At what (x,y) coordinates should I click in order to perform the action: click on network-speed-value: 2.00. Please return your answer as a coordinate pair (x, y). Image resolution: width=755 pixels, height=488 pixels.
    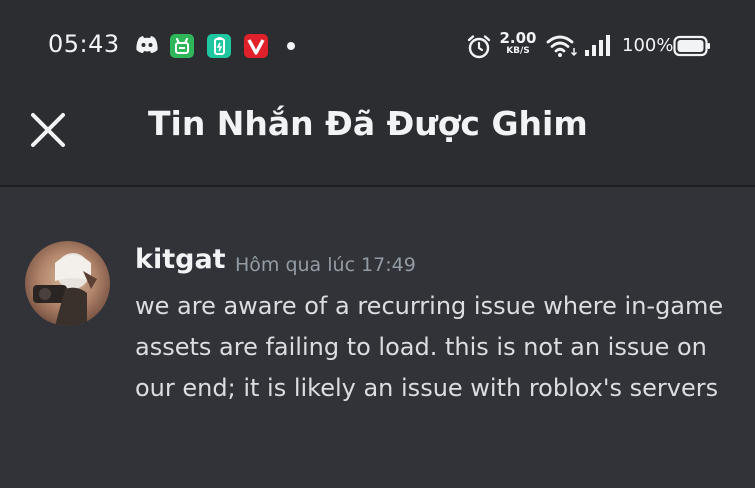
    Looking at the image, I should click on (518, 38).